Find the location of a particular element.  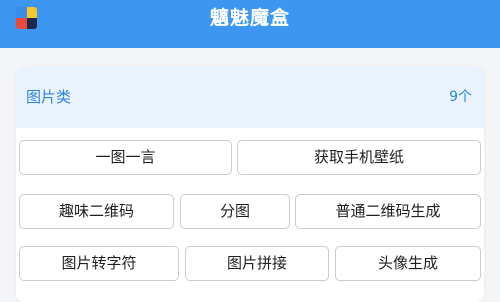

tool-button-fun-qrcode: 趣味二维码 is located at coordinates (96, 211).